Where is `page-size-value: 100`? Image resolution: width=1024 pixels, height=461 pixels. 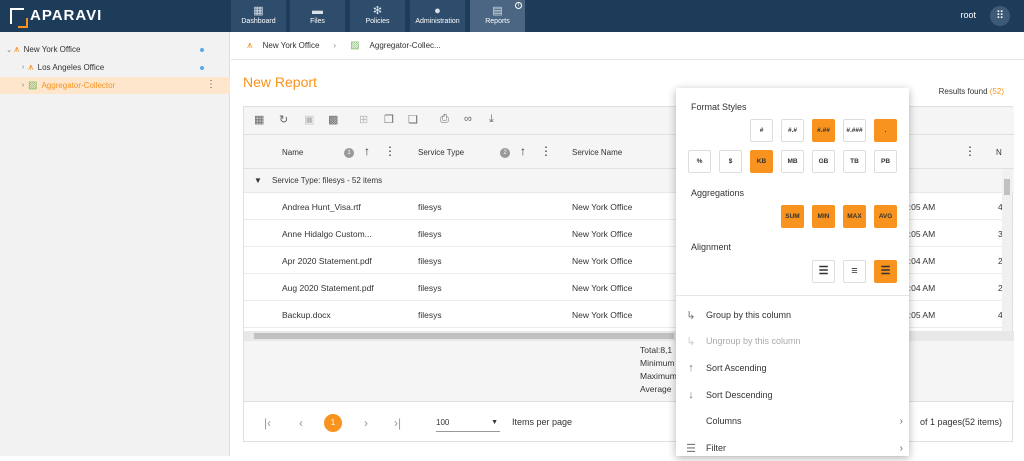
page-size-value: 100 is located at coordinates (443, 422).